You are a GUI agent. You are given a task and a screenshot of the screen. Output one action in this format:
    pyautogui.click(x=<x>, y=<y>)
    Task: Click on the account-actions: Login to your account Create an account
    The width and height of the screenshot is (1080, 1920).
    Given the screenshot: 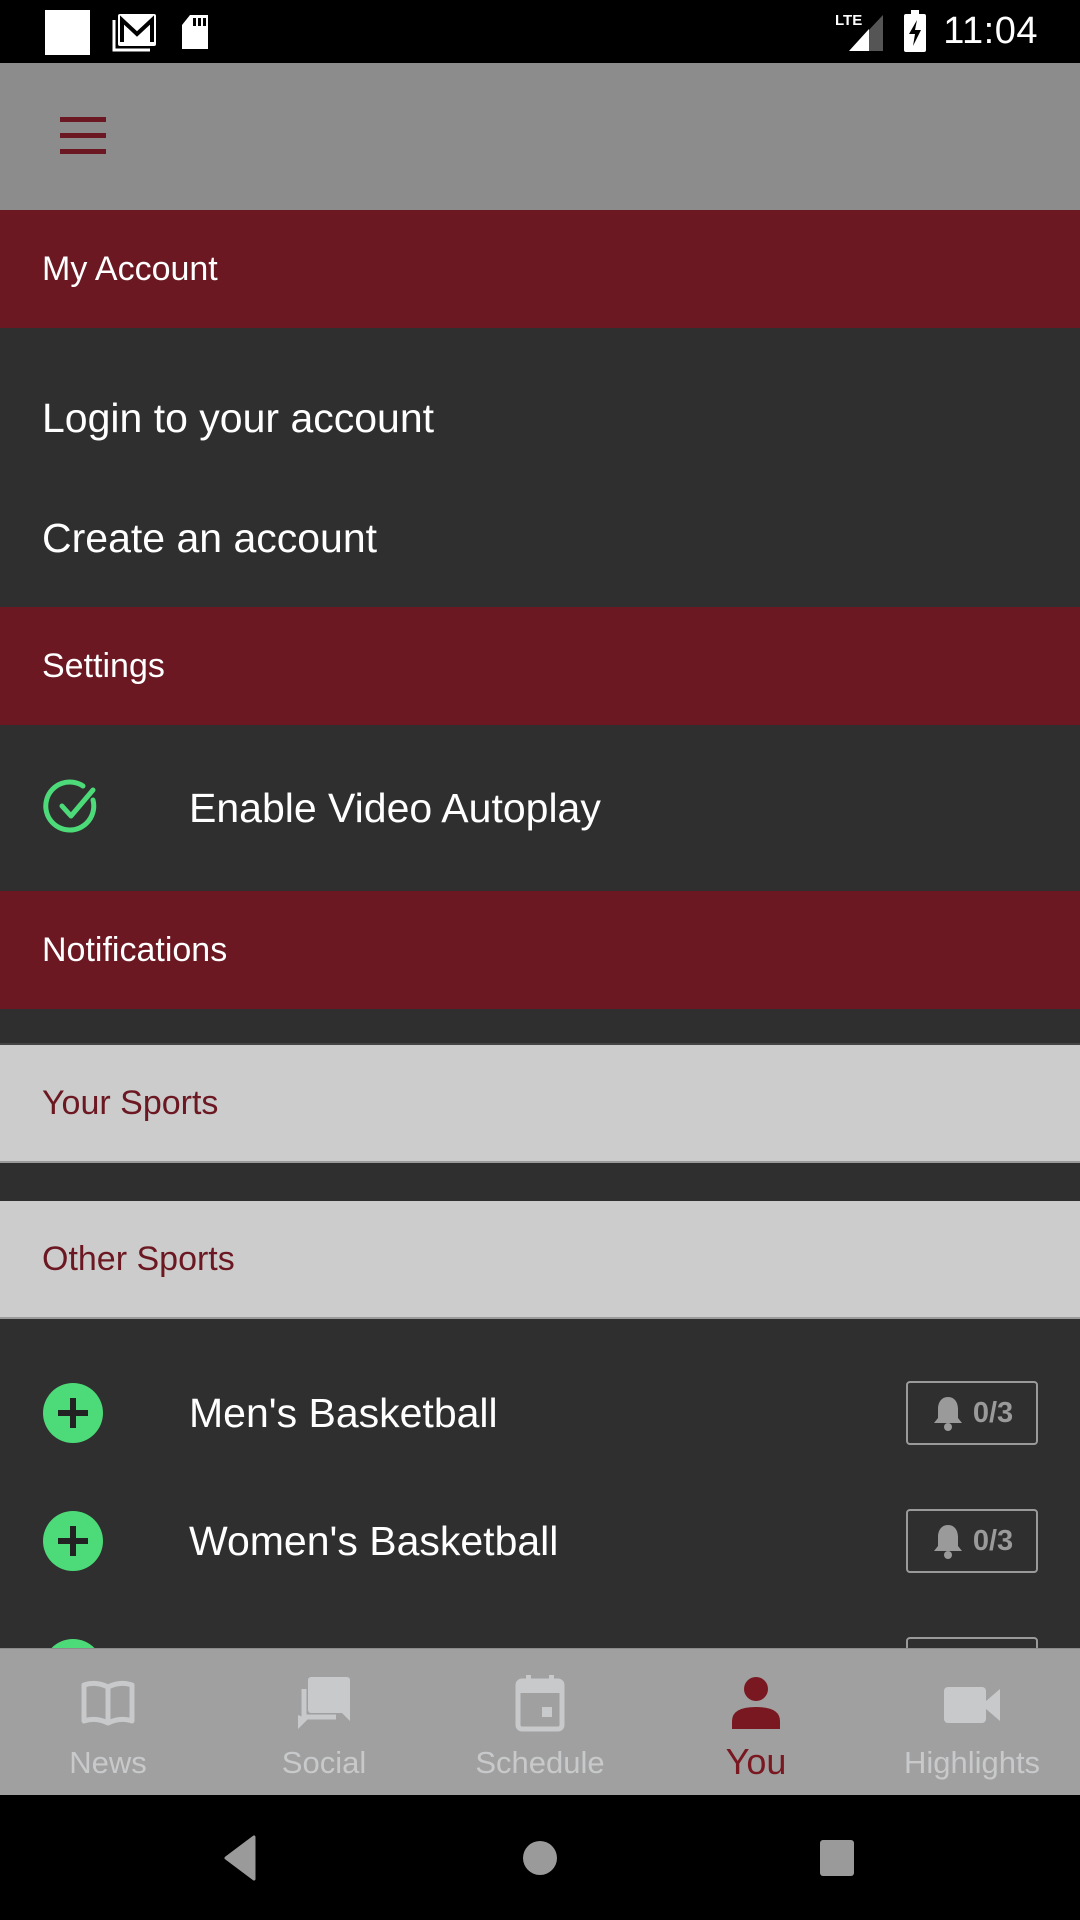 What is the action you would take?
    pyautogui.click(x=540, y=467)
    